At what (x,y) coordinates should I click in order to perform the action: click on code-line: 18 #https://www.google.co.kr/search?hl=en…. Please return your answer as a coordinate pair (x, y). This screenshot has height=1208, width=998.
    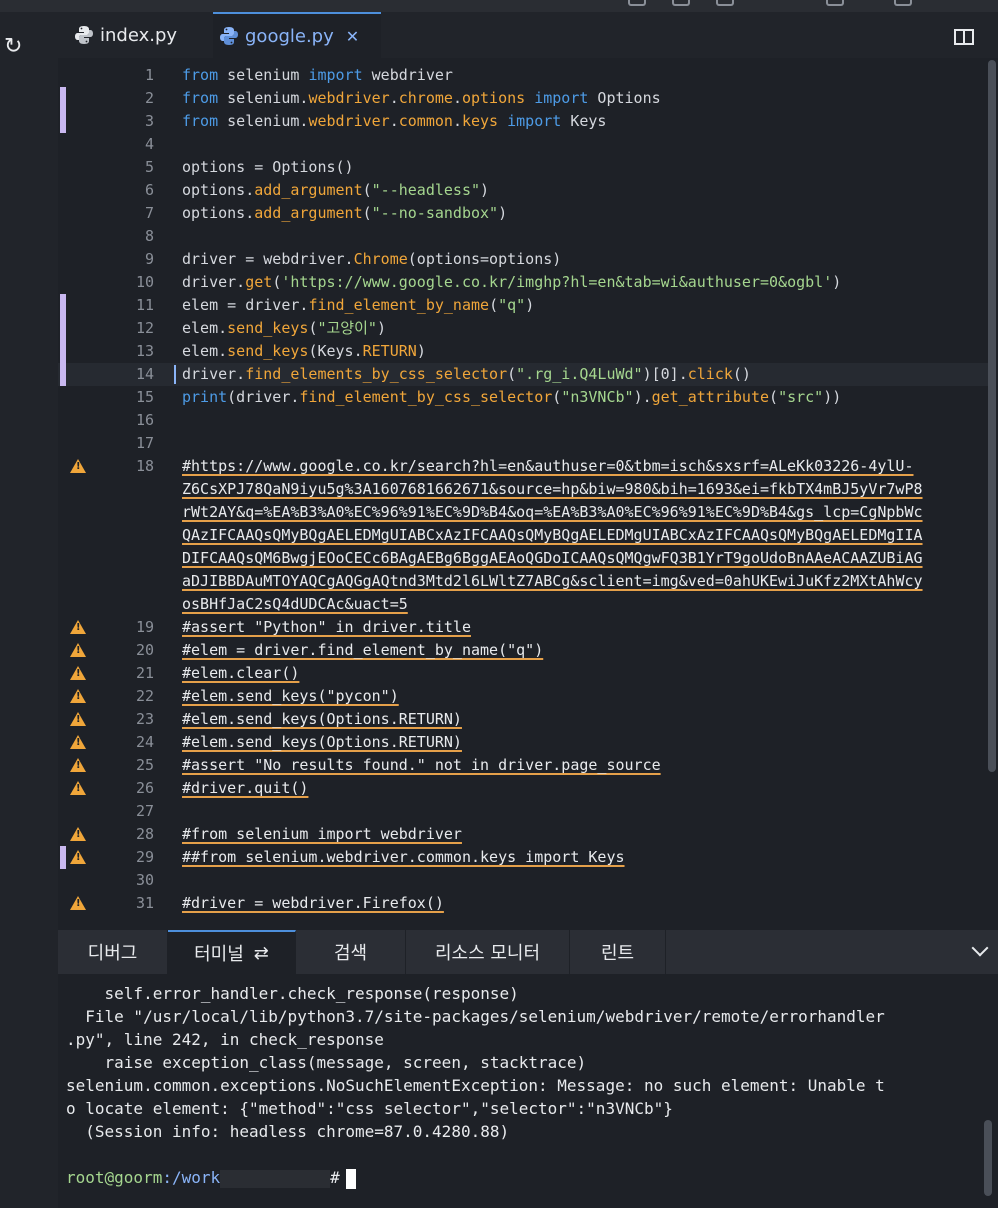
    Looking at the image, I should click on (523, 466).